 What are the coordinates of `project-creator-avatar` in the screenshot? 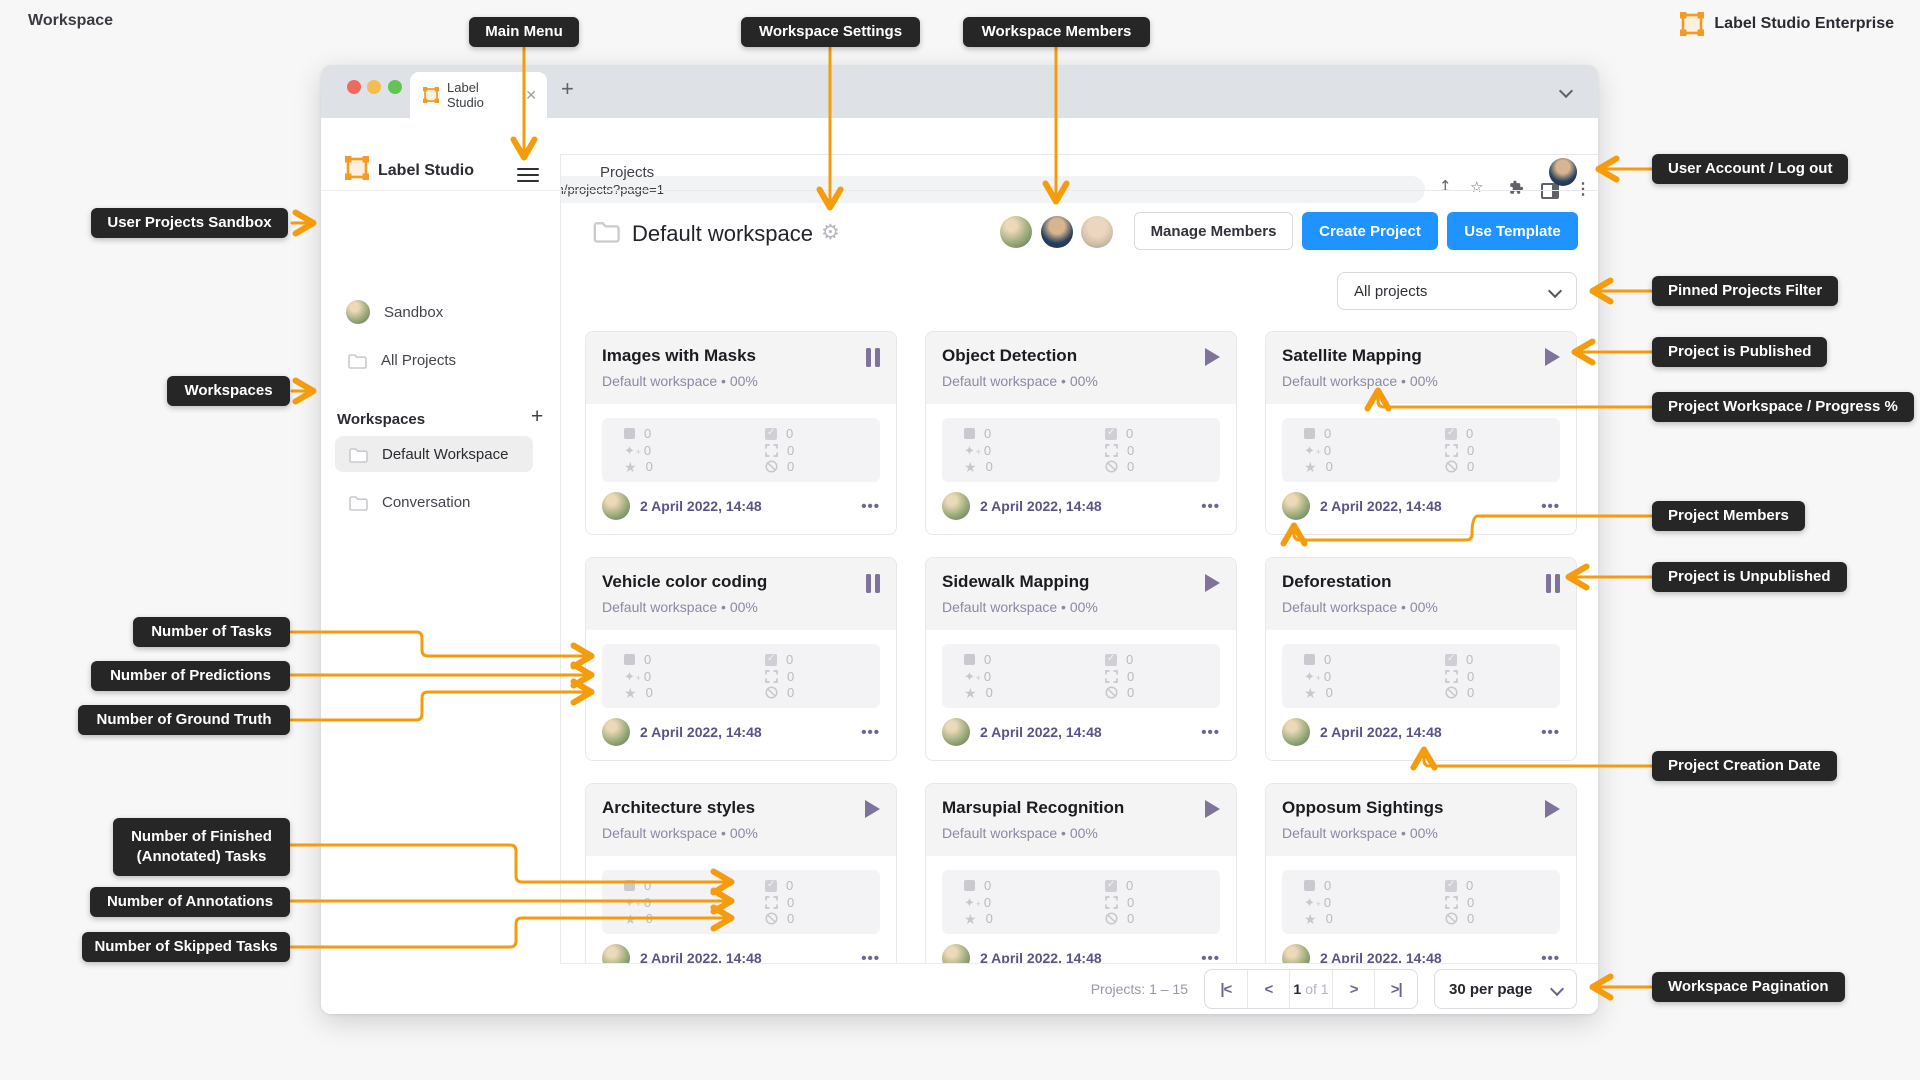 It's located at (1296, 953).